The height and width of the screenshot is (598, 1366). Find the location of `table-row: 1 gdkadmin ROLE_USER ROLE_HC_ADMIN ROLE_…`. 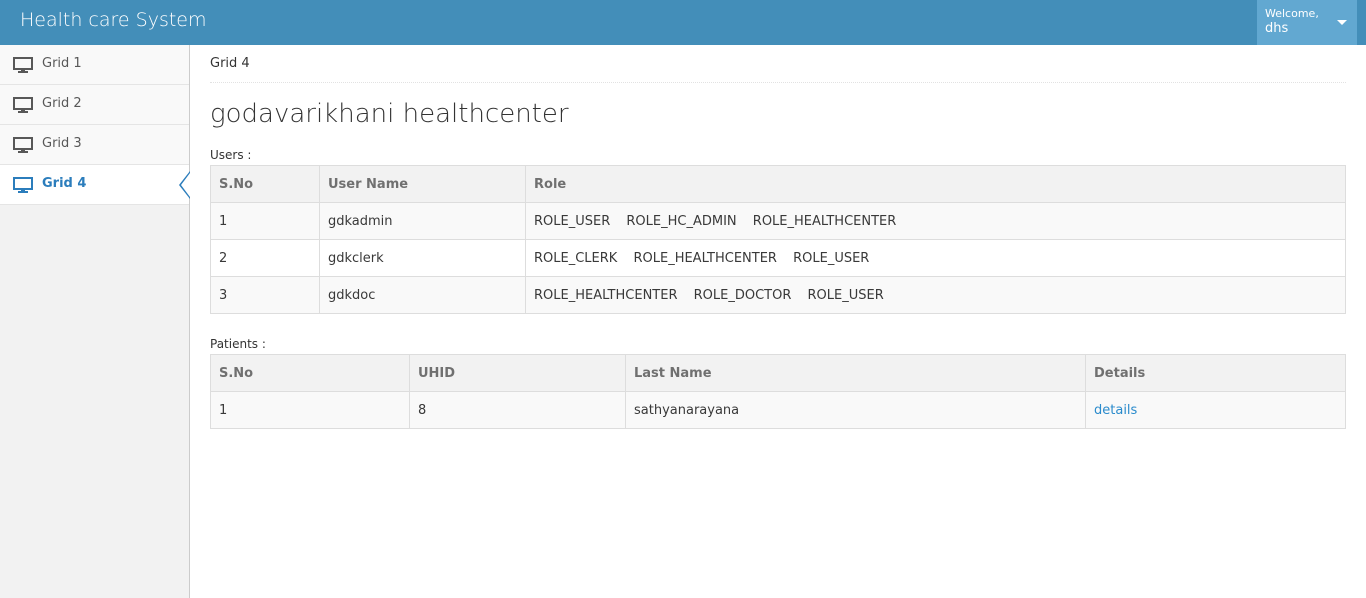

table-row: 1 gdkadmin ROLE_USER ROLE_HC_ADMIN ROLE_… is located at coordinates (778, 221).